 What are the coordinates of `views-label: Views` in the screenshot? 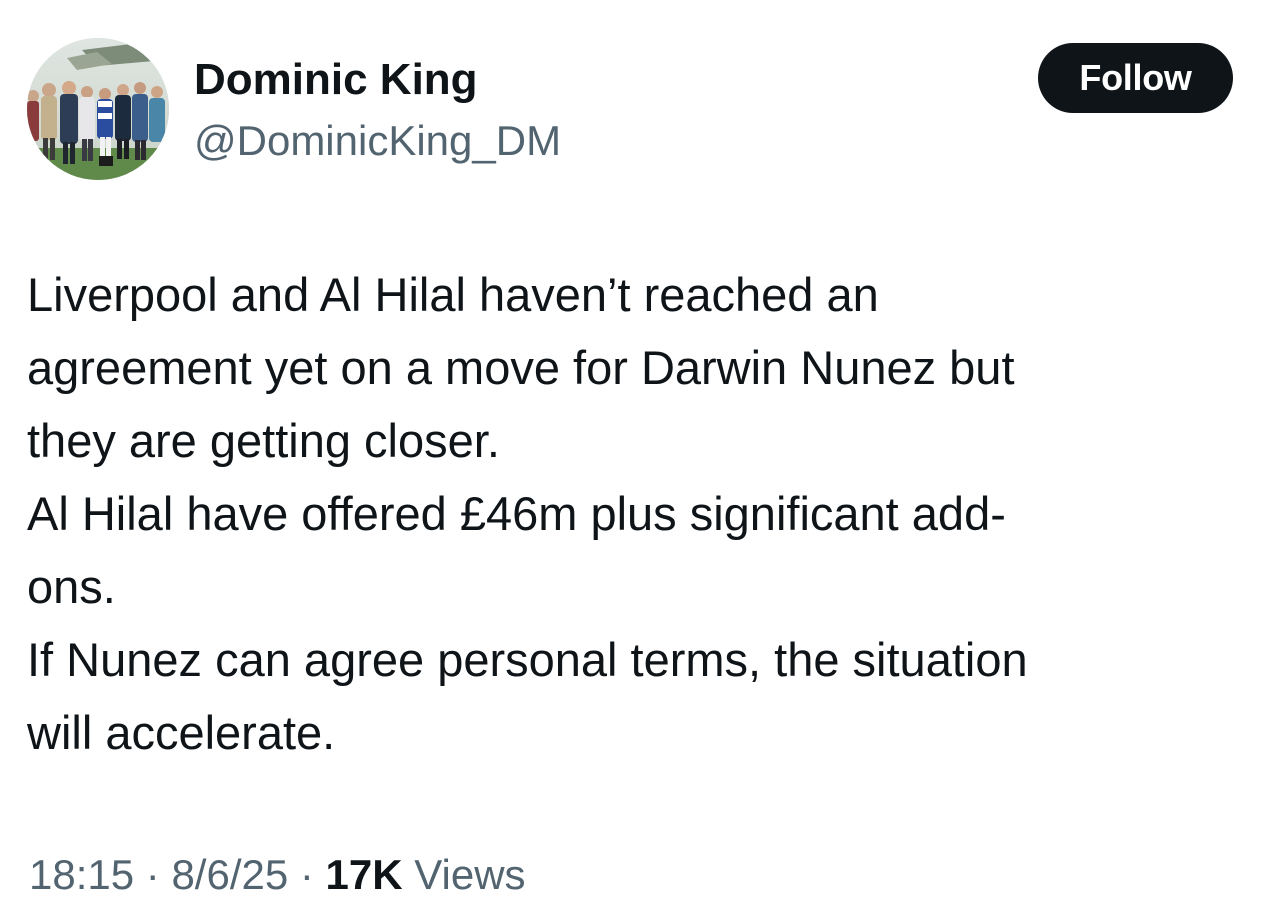 It's located at (470, 874).